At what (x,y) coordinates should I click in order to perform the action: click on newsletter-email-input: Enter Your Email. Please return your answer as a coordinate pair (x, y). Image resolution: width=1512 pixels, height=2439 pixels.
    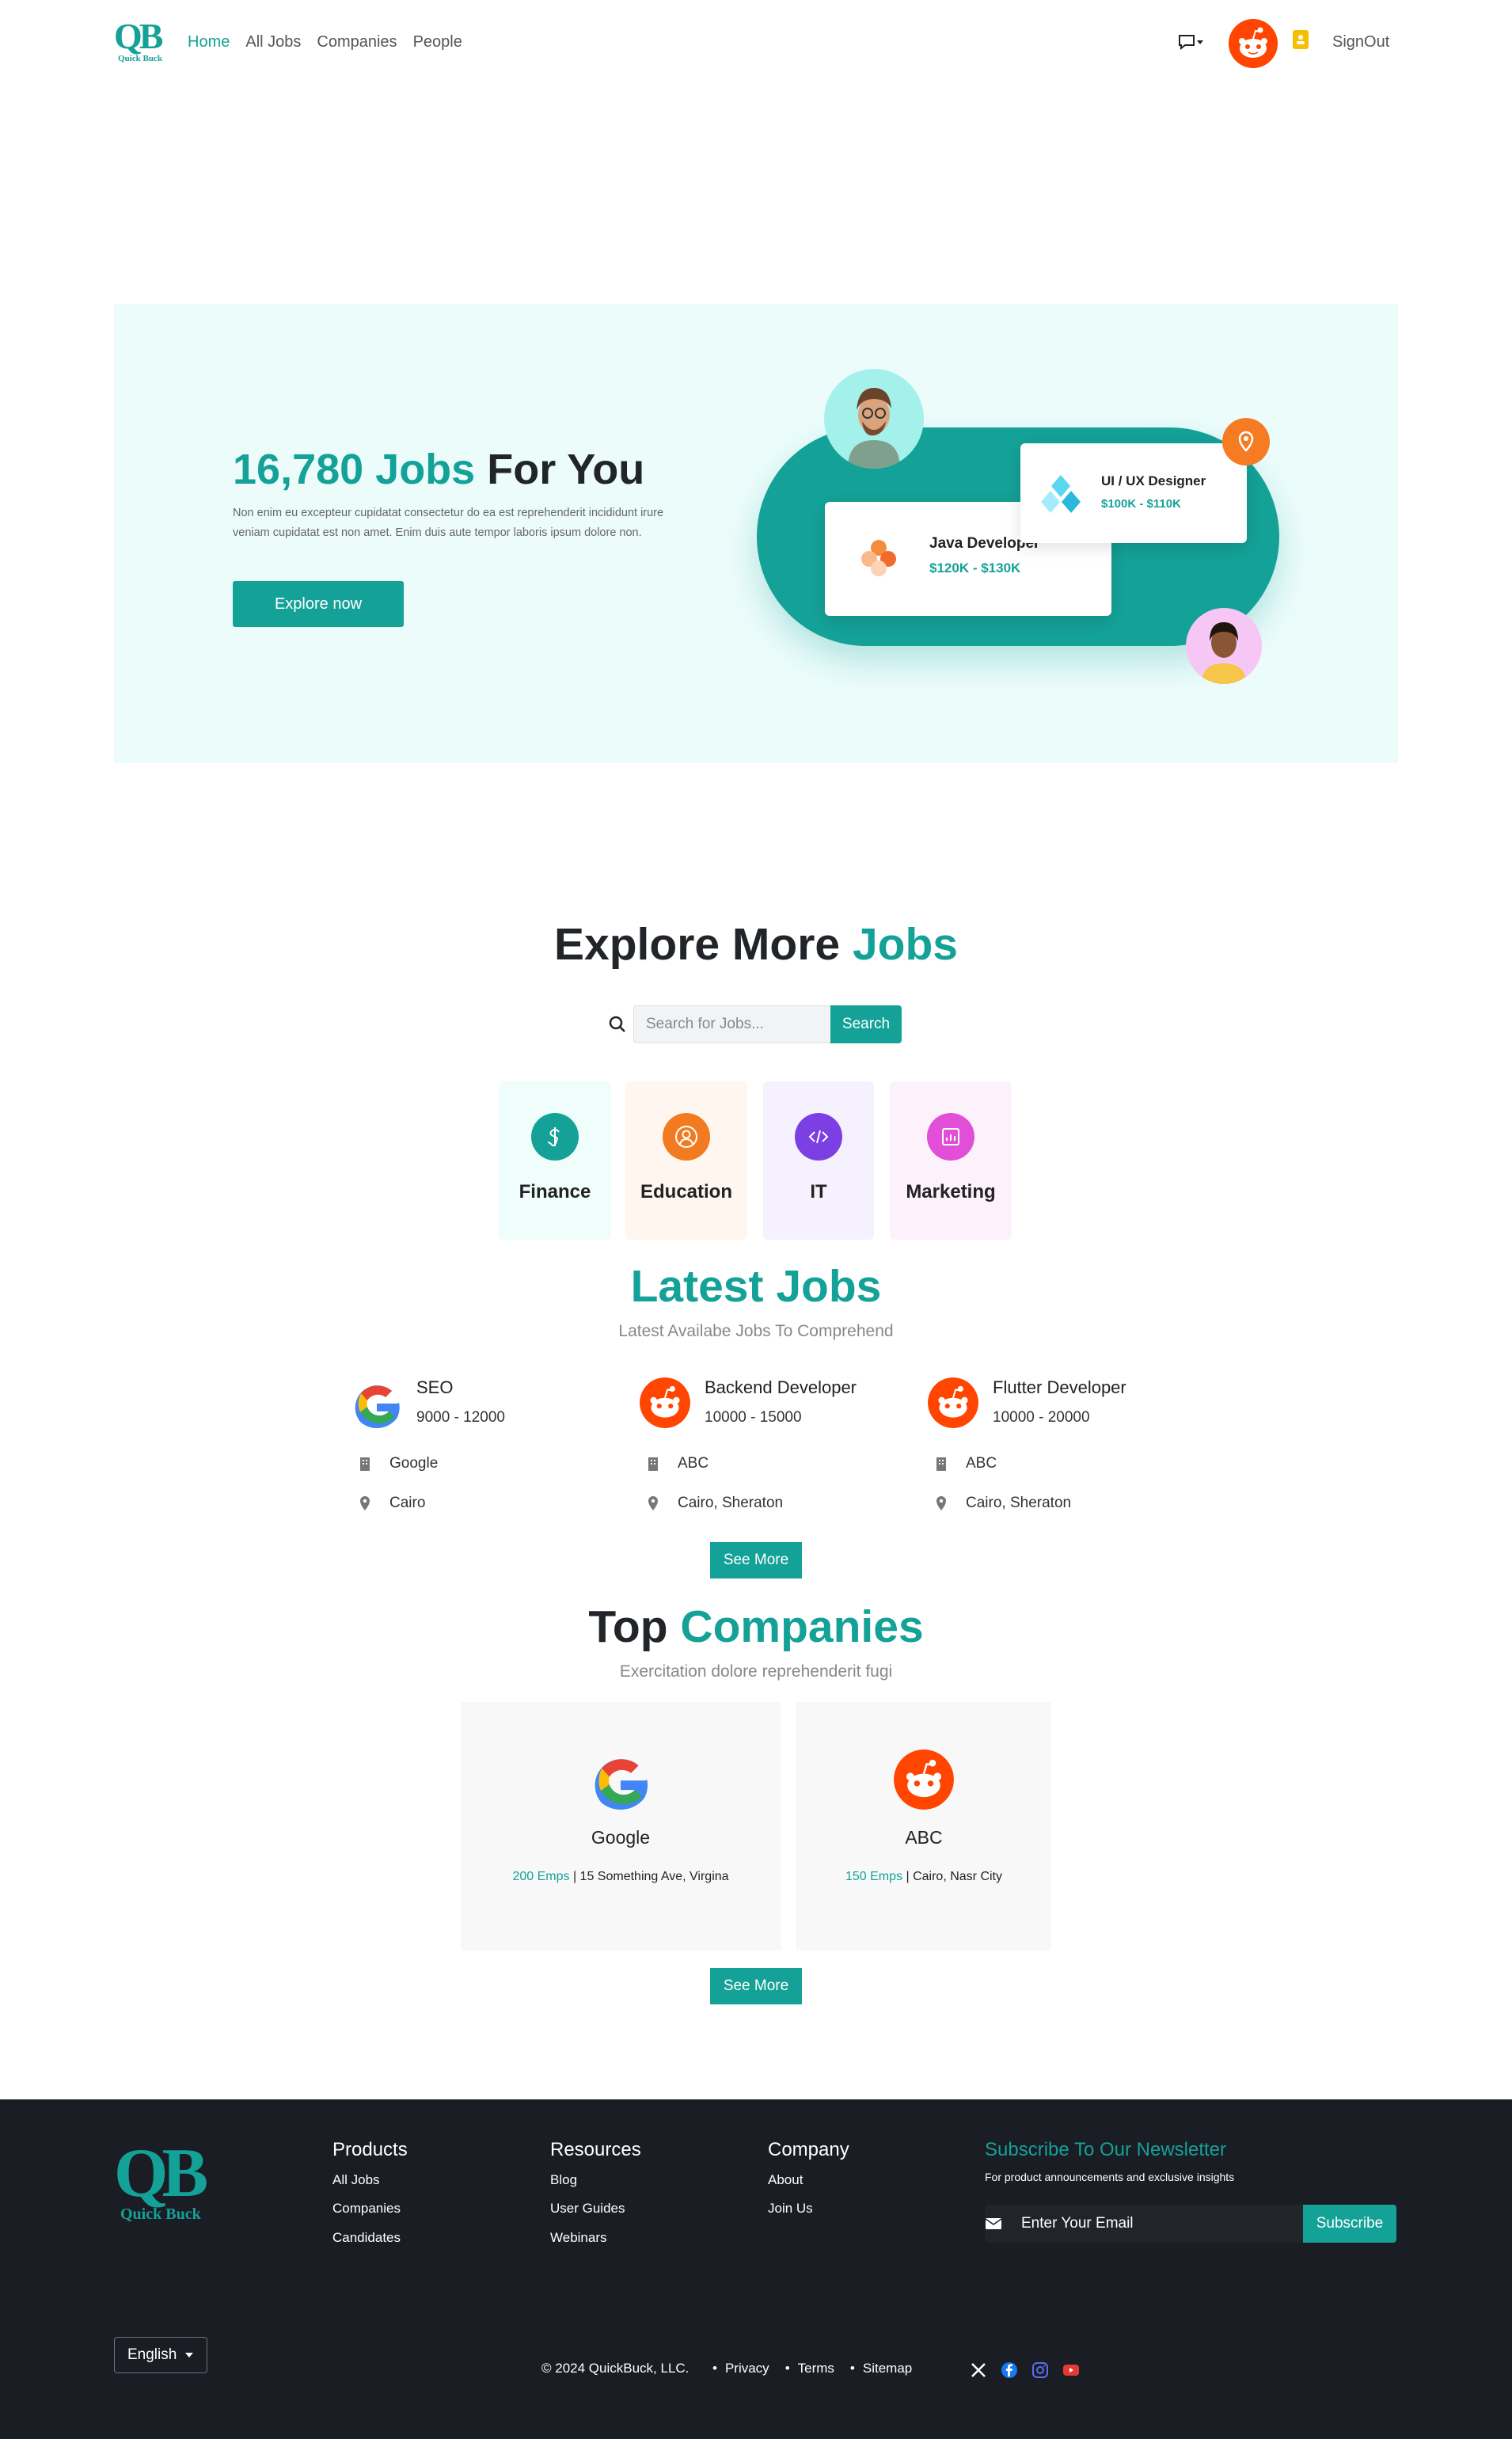
    Looking at the image, I should click on (1144, 2224).